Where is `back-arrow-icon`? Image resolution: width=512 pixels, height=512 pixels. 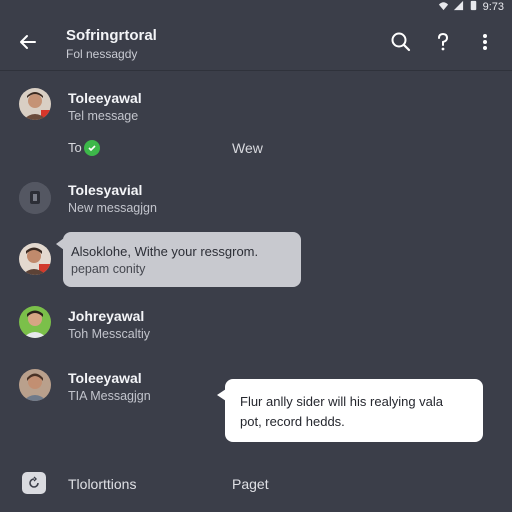
back-arrow-icon is located at coordinates (28, 42).